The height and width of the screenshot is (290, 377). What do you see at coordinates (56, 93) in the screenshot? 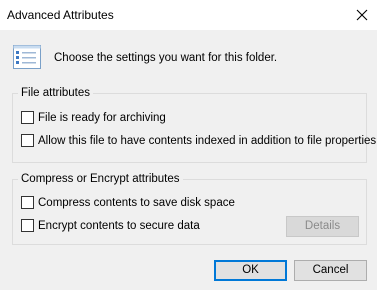
I see `file-attributes-title: File attributes` at bounding box center [56, 93].